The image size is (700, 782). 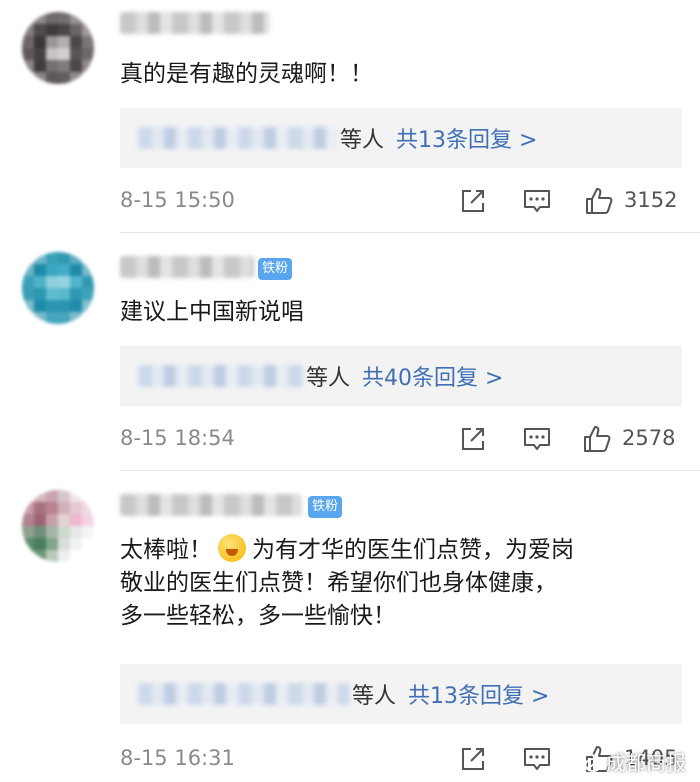 What do you see at coordinates (646, 763) in the screenshot?
I see `watermark-text: 成都商报` at bounding box center [646, 763].